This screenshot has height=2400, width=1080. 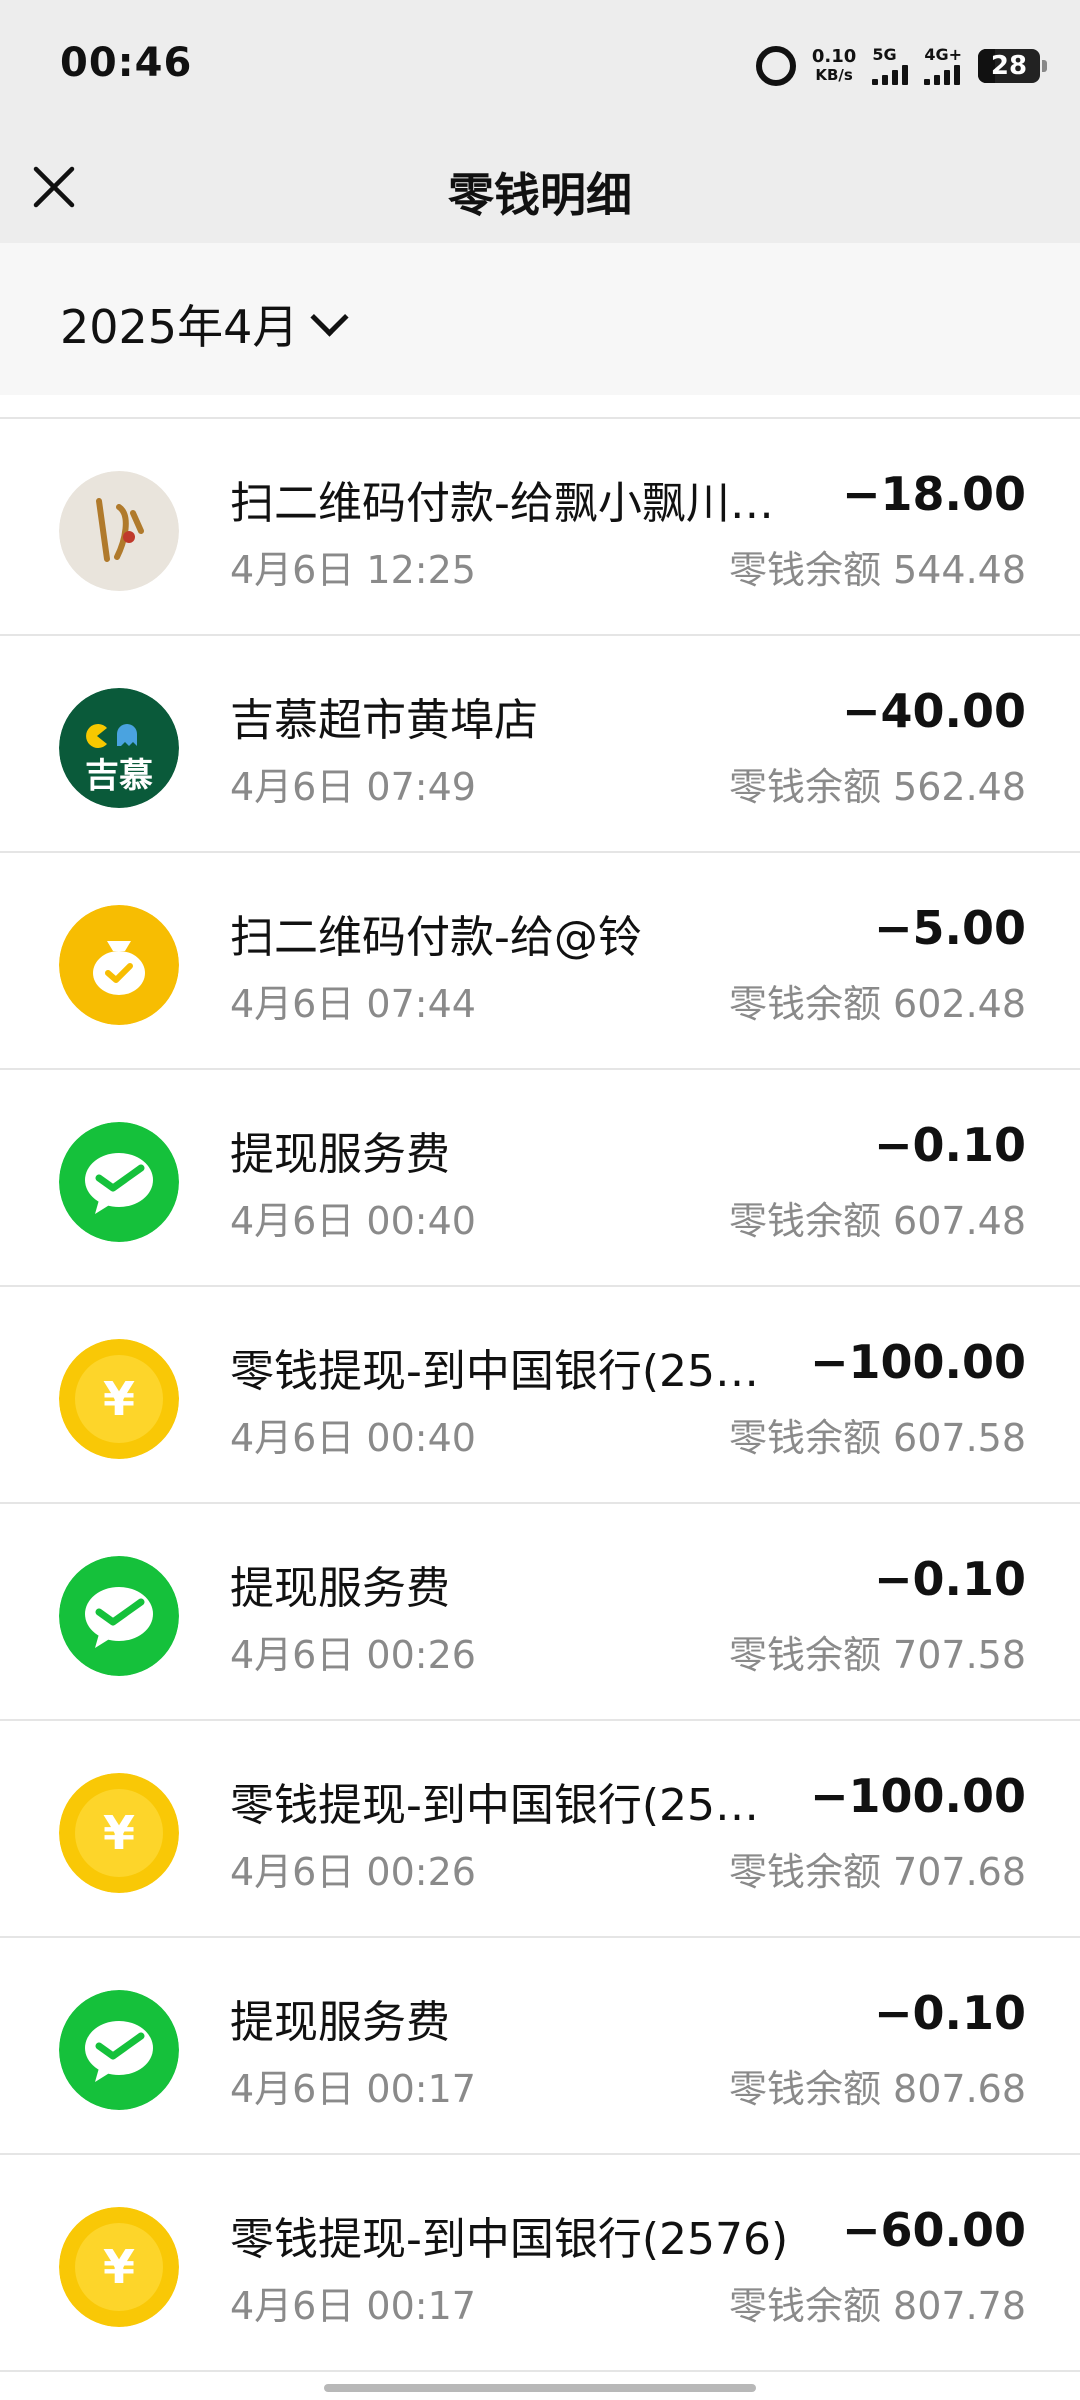 I want to click on transaction-amount: −18.00, so click(x=933, y=494).